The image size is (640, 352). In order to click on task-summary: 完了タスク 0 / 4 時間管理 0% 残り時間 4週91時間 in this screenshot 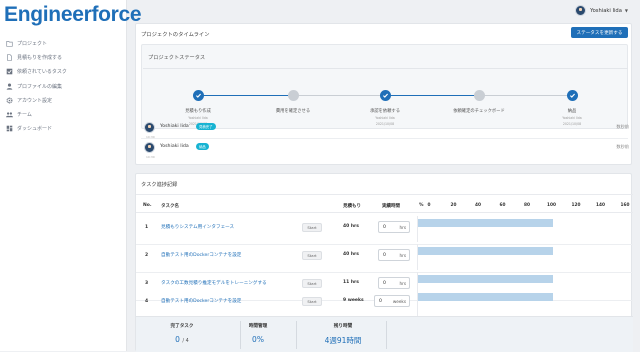, I will do `click(384, 334)`.